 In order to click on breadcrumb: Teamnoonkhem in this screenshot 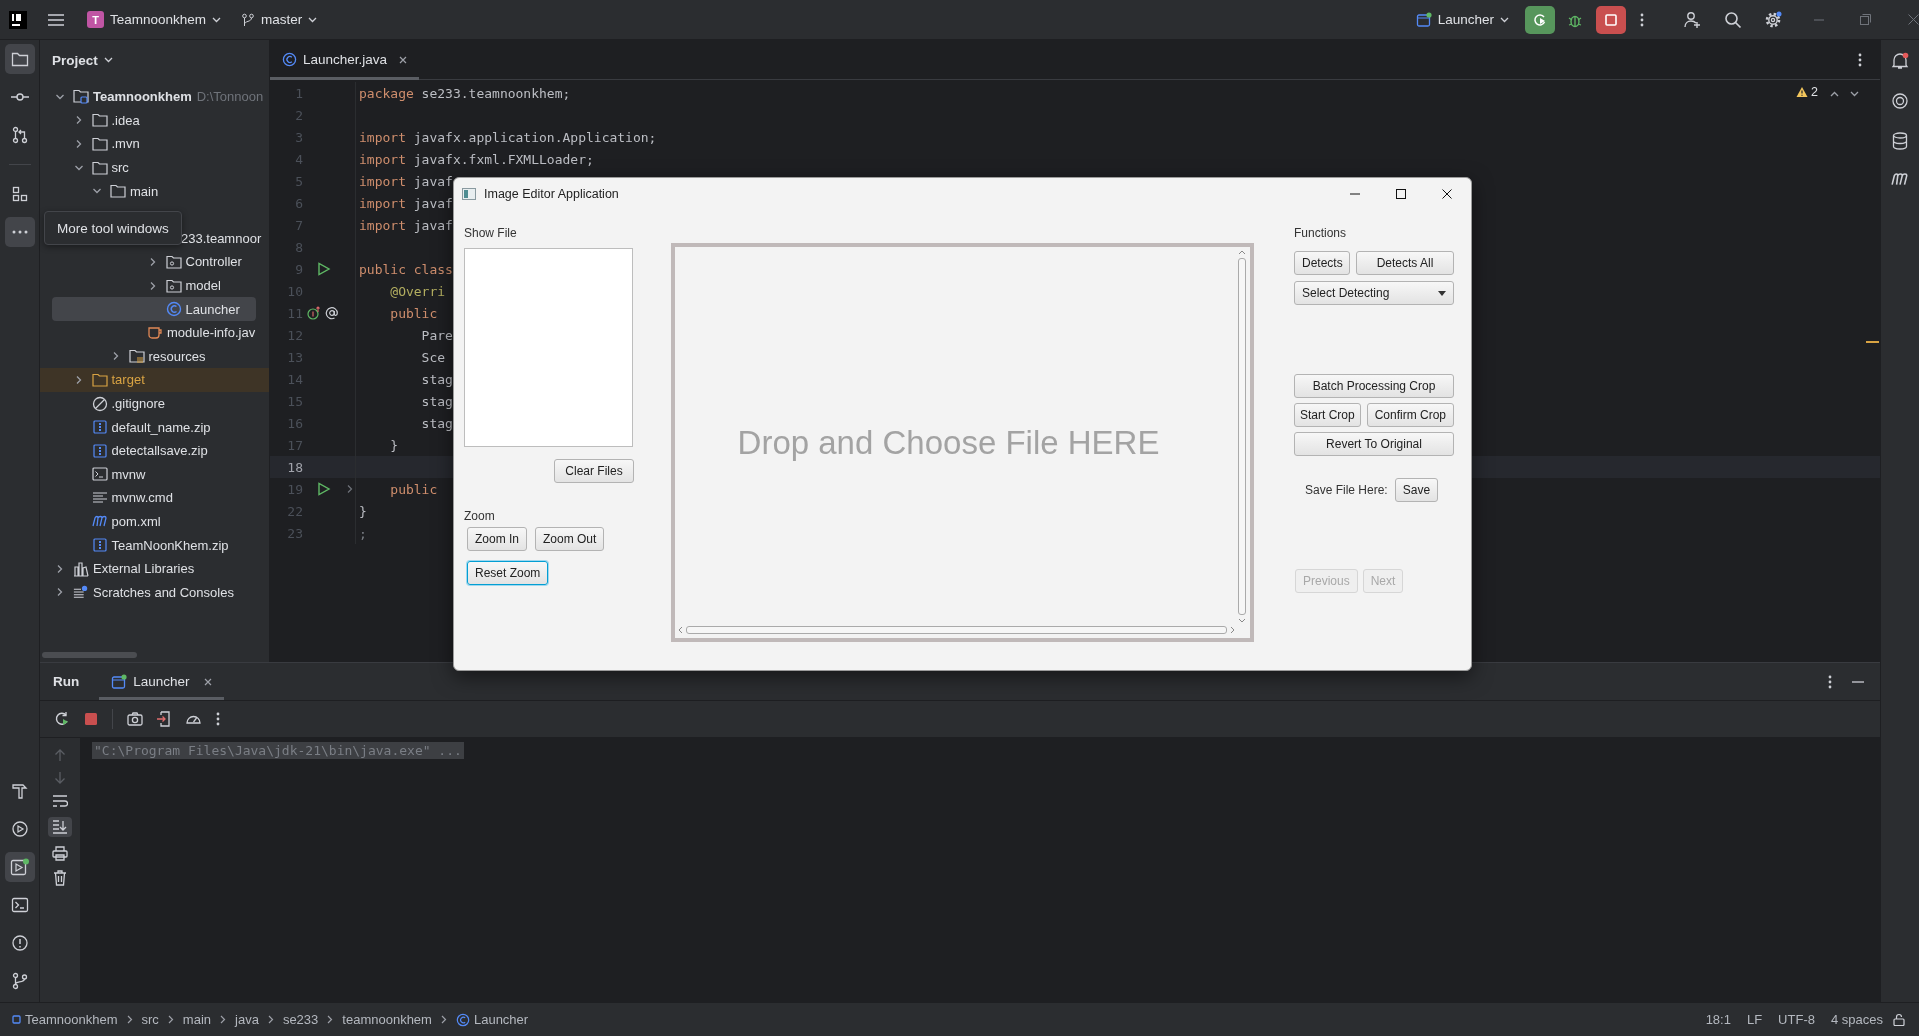, I will do `click(65, 1019)`.